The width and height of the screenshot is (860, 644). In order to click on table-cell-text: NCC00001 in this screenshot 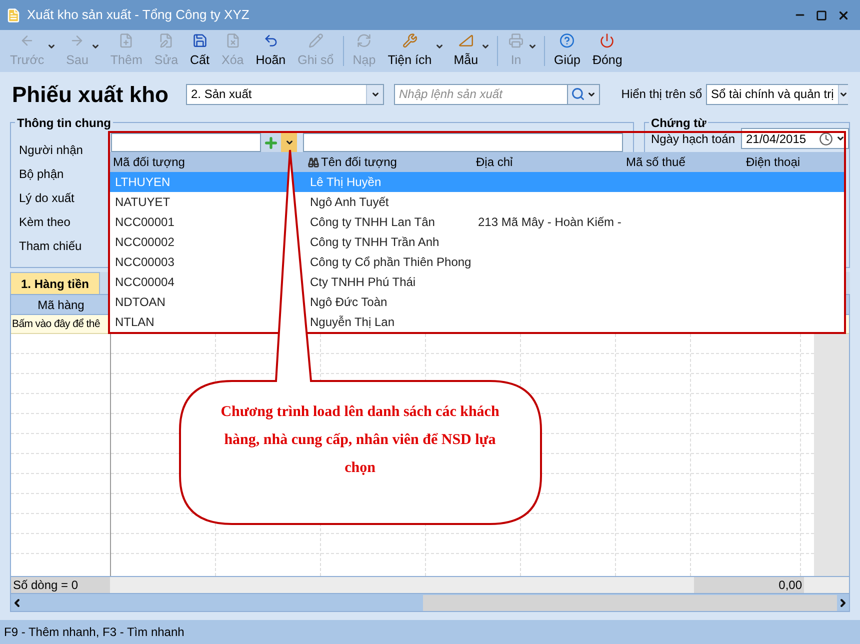, I will do `click(145, 222)`.